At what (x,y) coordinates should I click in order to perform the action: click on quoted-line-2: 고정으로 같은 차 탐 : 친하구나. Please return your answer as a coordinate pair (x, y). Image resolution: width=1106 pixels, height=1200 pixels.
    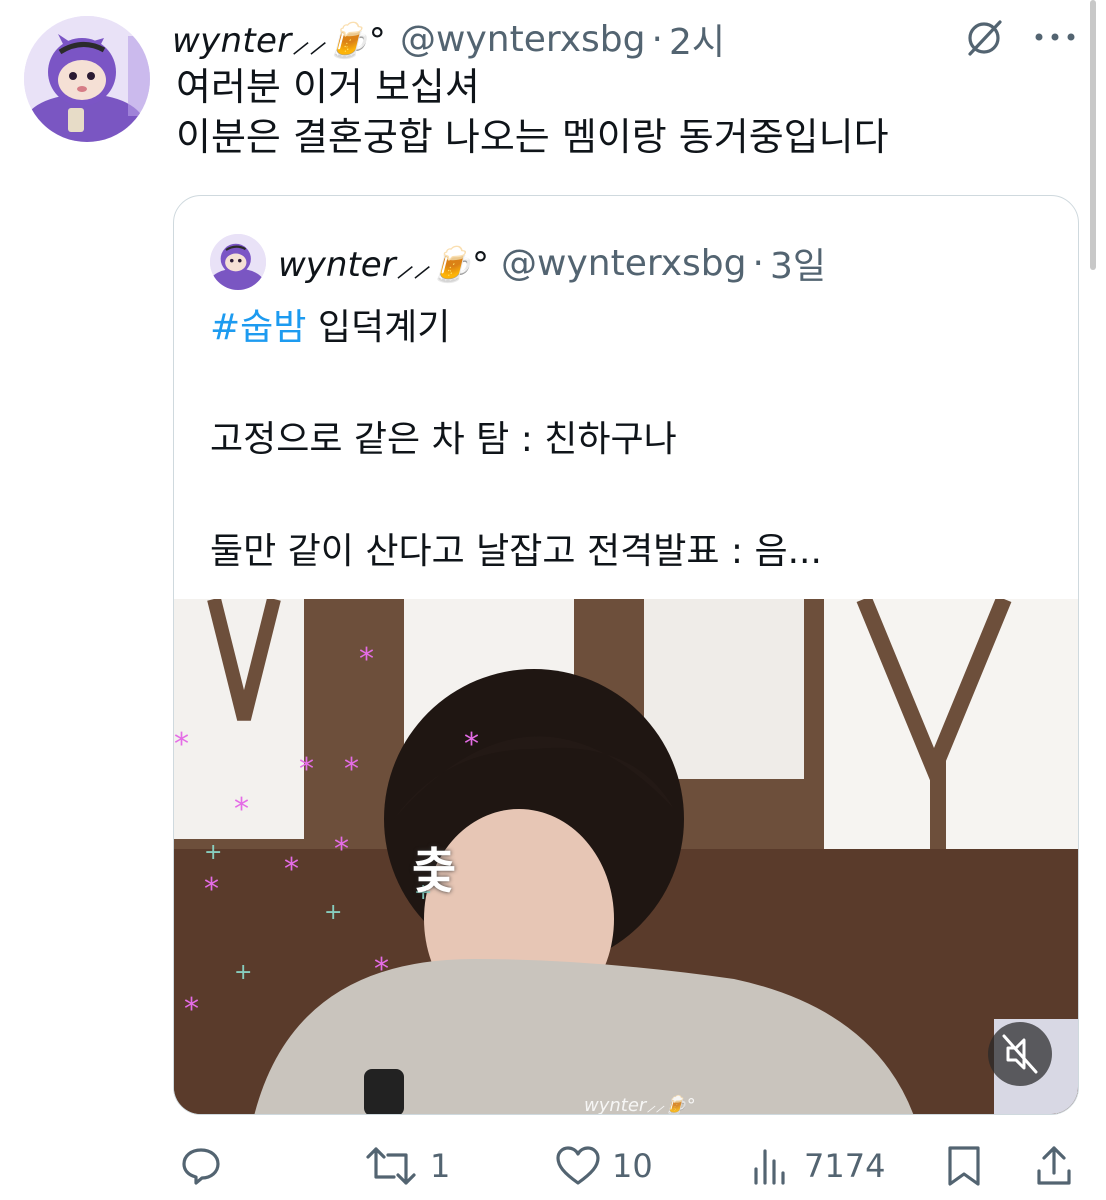
    Looking at the image, I should click on (443, 439).